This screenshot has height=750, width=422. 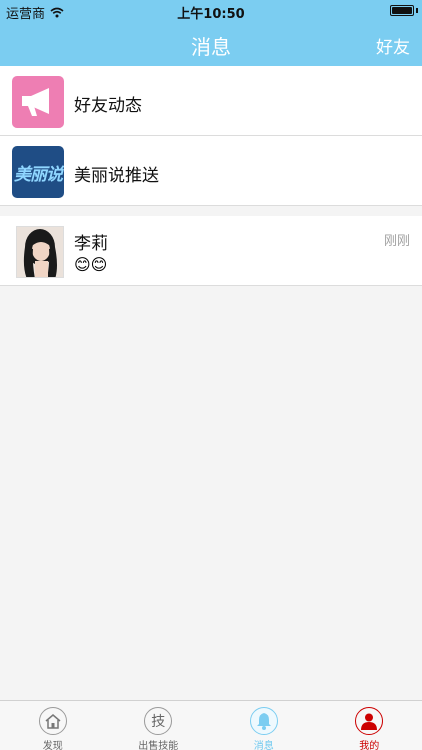 I want to click on conversation-list: 李莉 😊😊 刚刚, so click(x=211, y=251).